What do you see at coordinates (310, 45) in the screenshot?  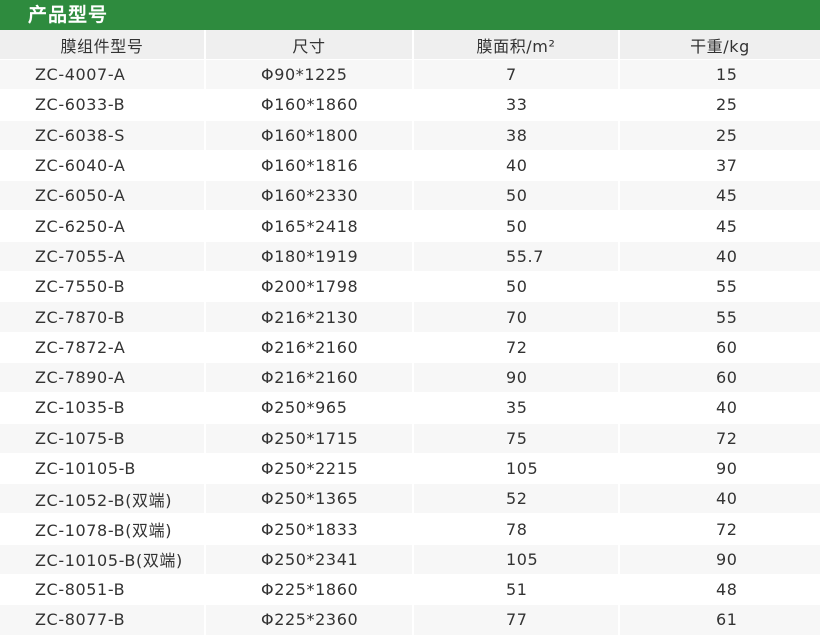 I see `column-header-size: 尺寸` at bounding box center [310, 45].